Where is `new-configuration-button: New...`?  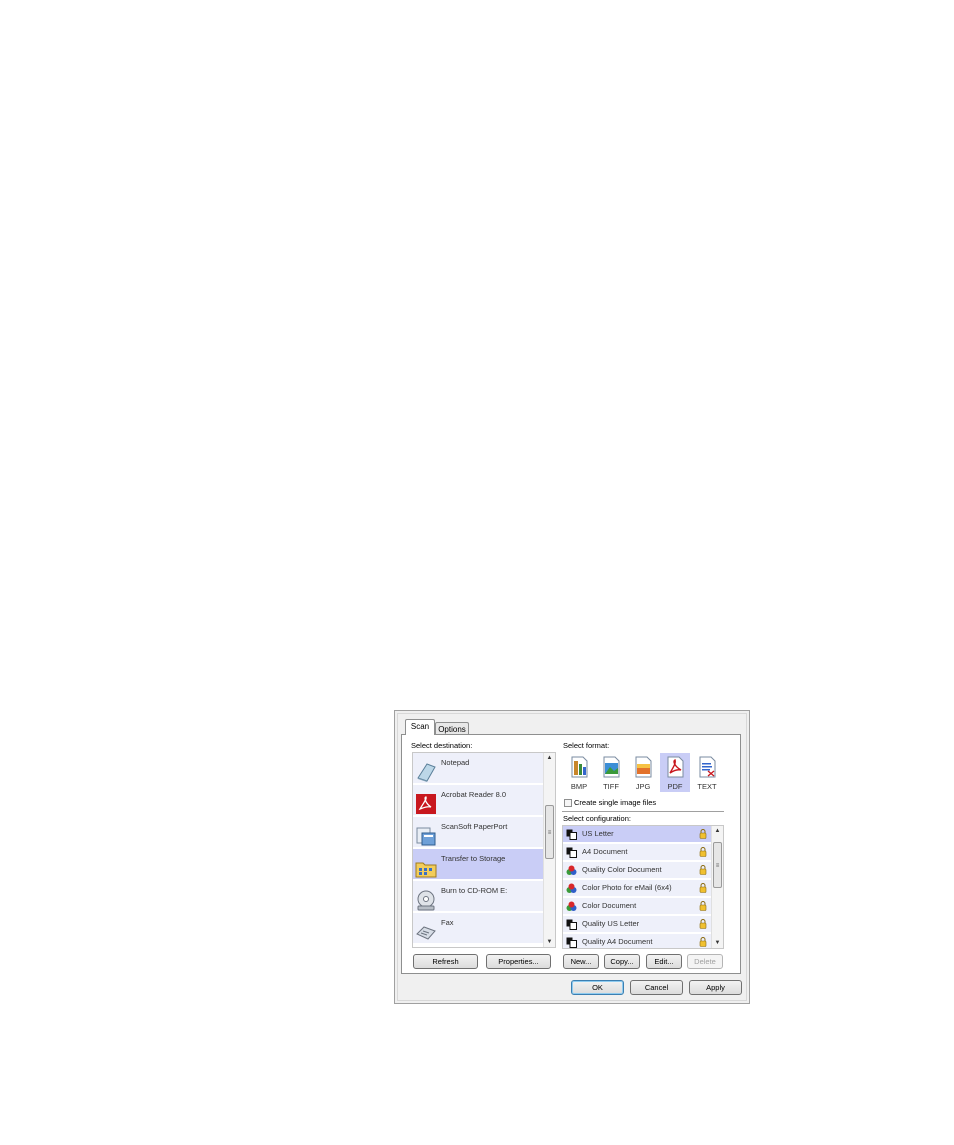 new-configuration-button: New... is located at coordinates (581, 961).